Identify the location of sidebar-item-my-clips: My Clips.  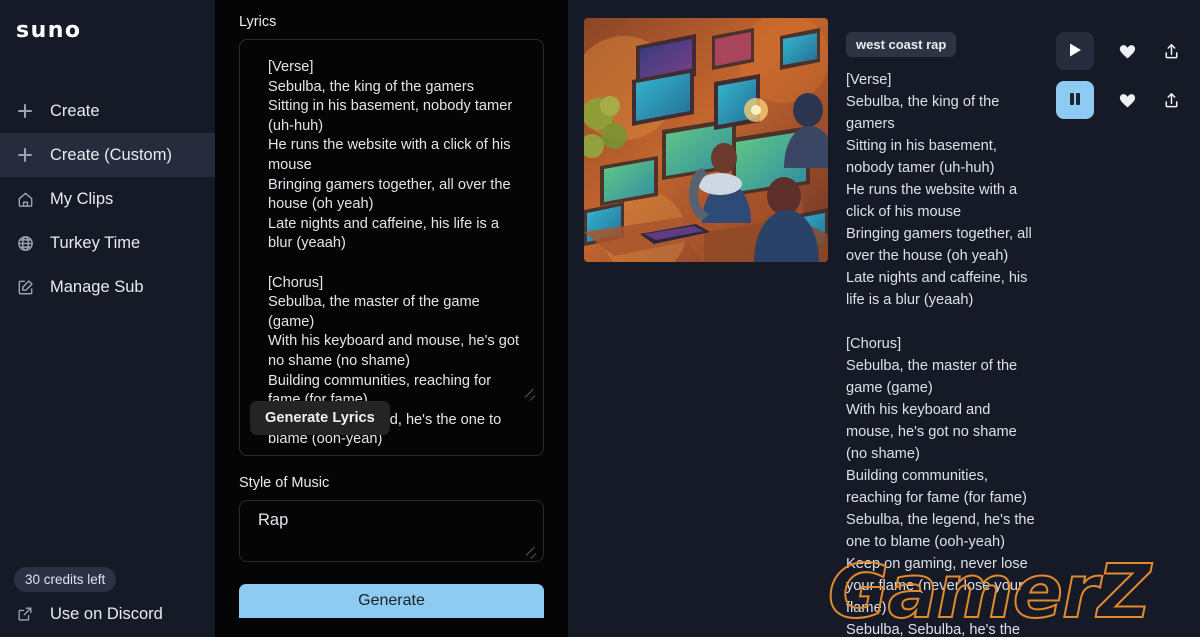
(107, 199).